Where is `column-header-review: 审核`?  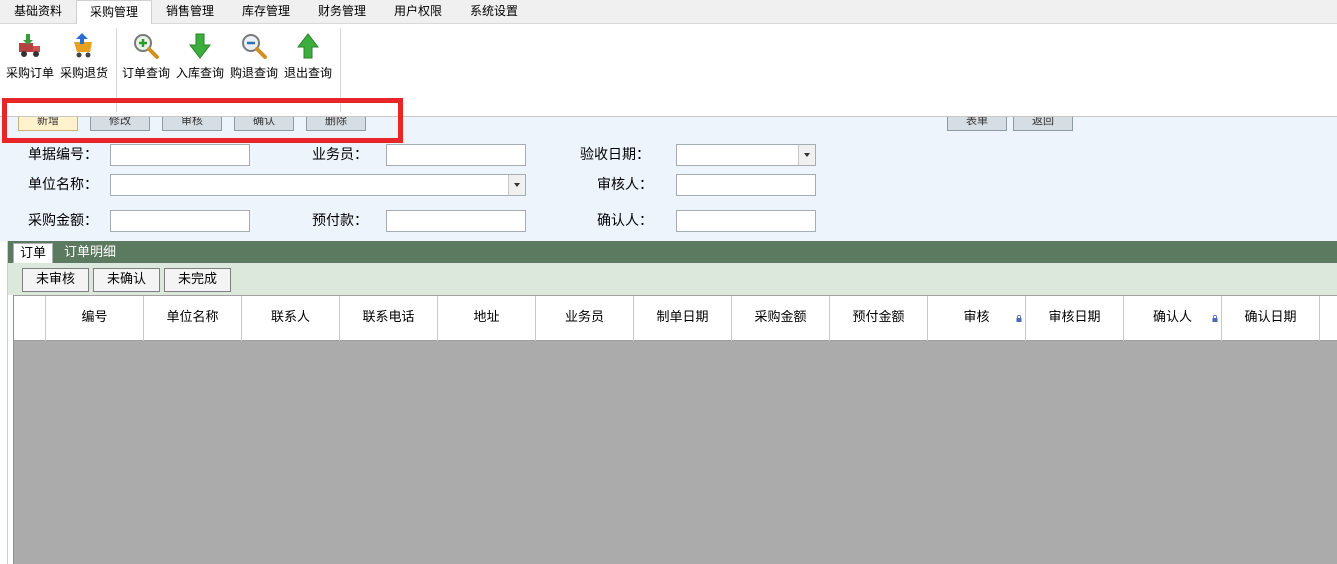
column-header-review: 审核 is located at coordinates (977, 318).